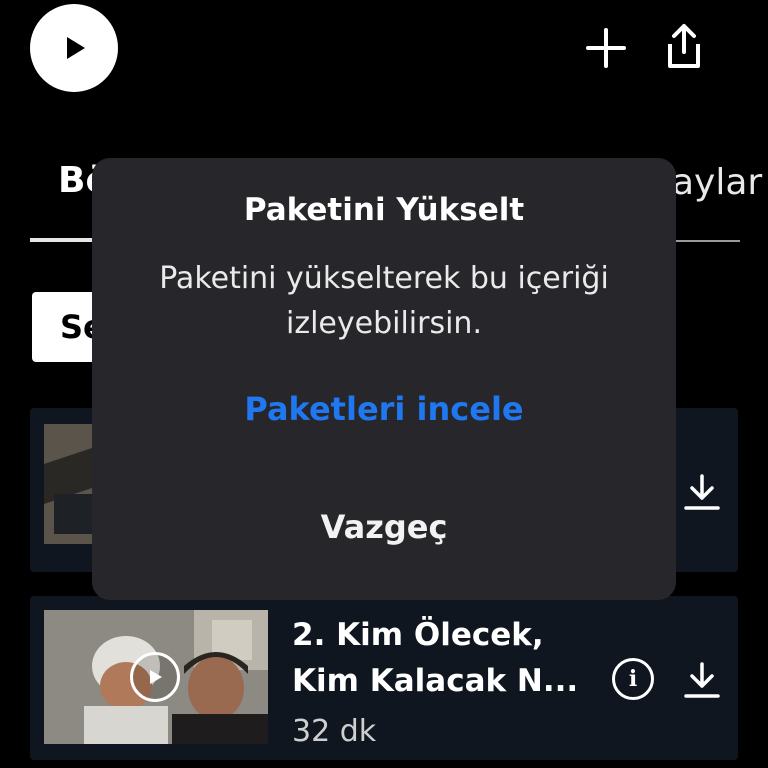  What do you see at coordinates (384, 210) in the screenshot?
I see `dialog-title: Paketini Yükselt` at bounding box center [384, 210].